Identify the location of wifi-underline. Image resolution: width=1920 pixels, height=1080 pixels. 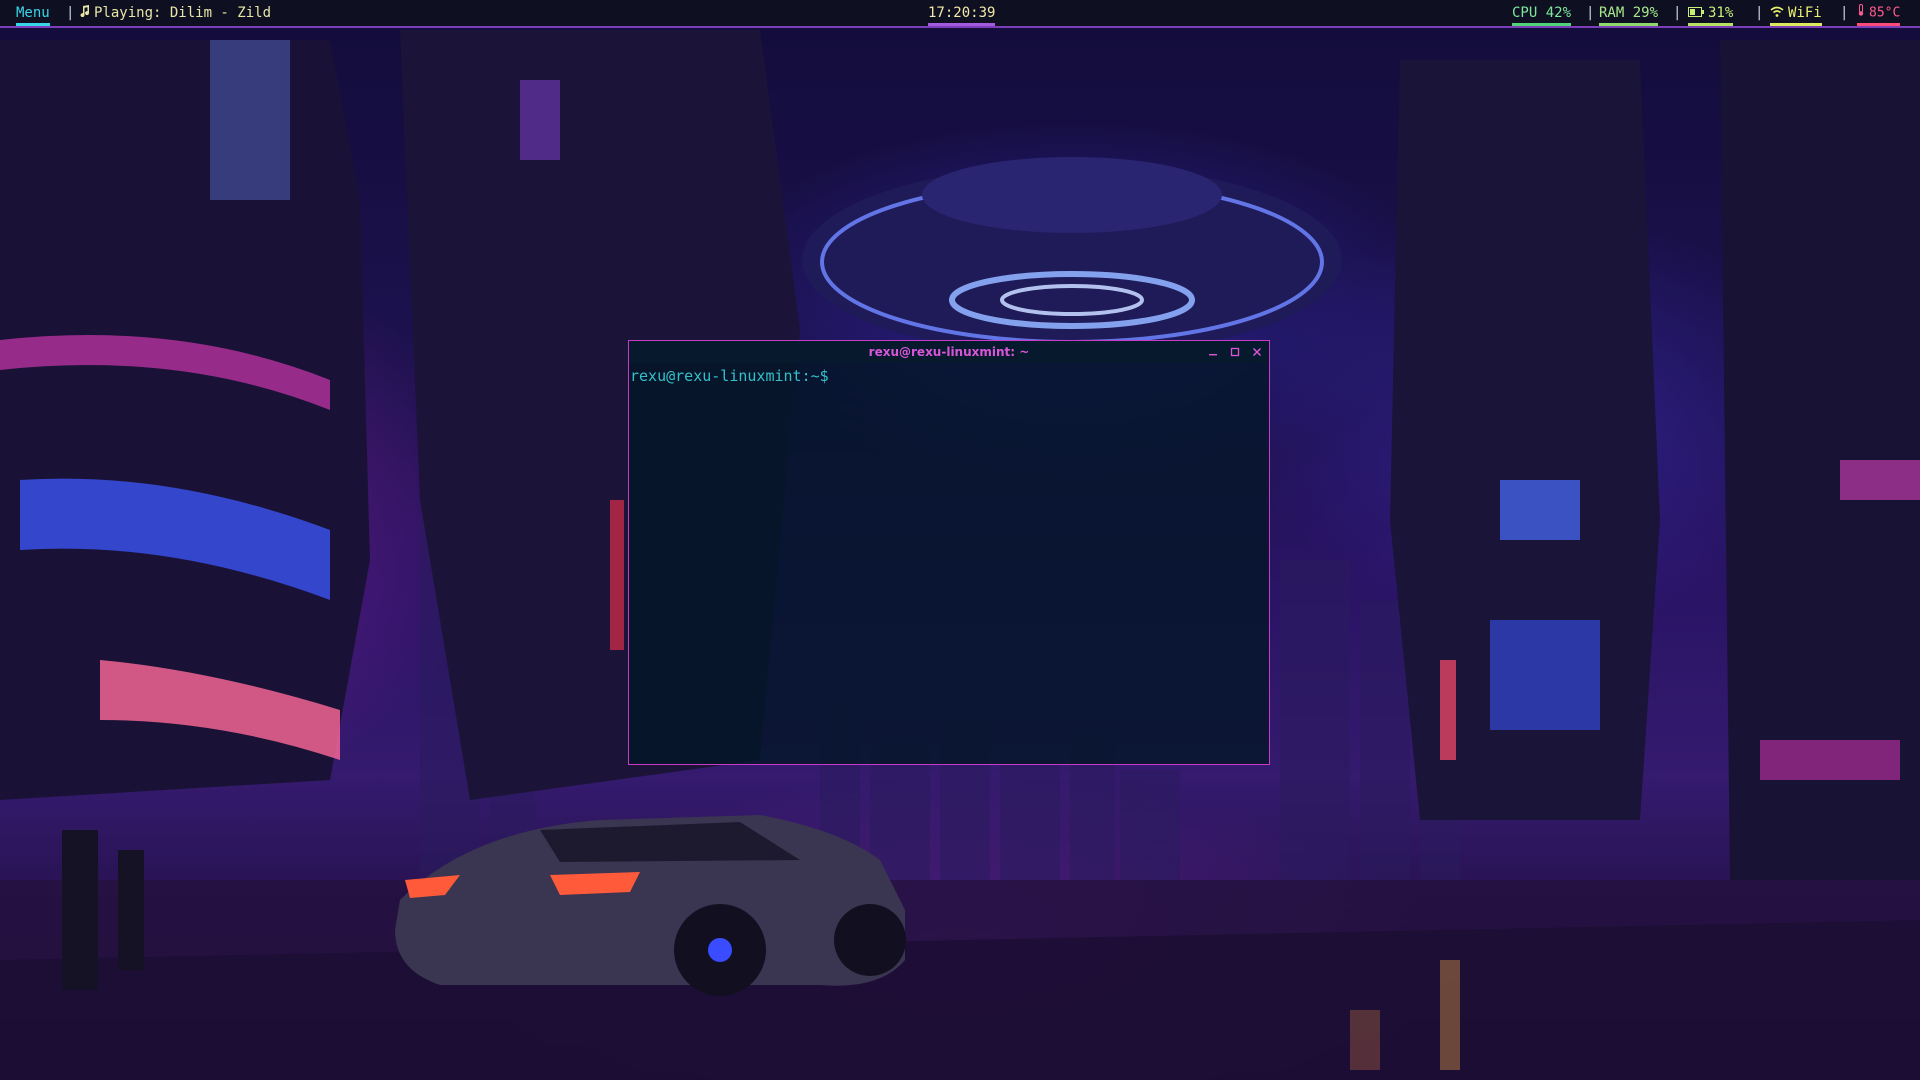
(1796, 24).